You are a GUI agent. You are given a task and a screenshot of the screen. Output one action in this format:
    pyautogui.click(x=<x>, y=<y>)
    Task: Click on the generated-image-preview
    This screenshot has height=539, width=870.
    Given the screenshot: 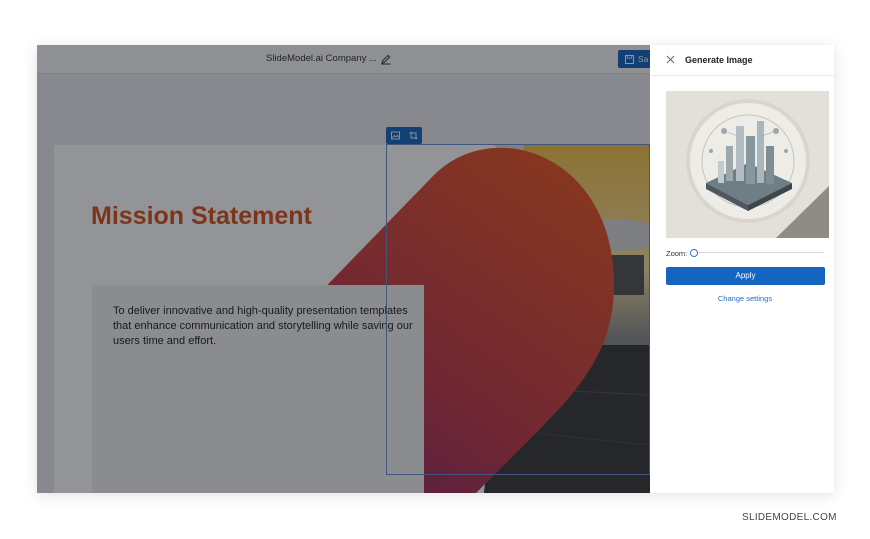 What is the action you would take?
    pyautogui.click(x=747, y=164)
    